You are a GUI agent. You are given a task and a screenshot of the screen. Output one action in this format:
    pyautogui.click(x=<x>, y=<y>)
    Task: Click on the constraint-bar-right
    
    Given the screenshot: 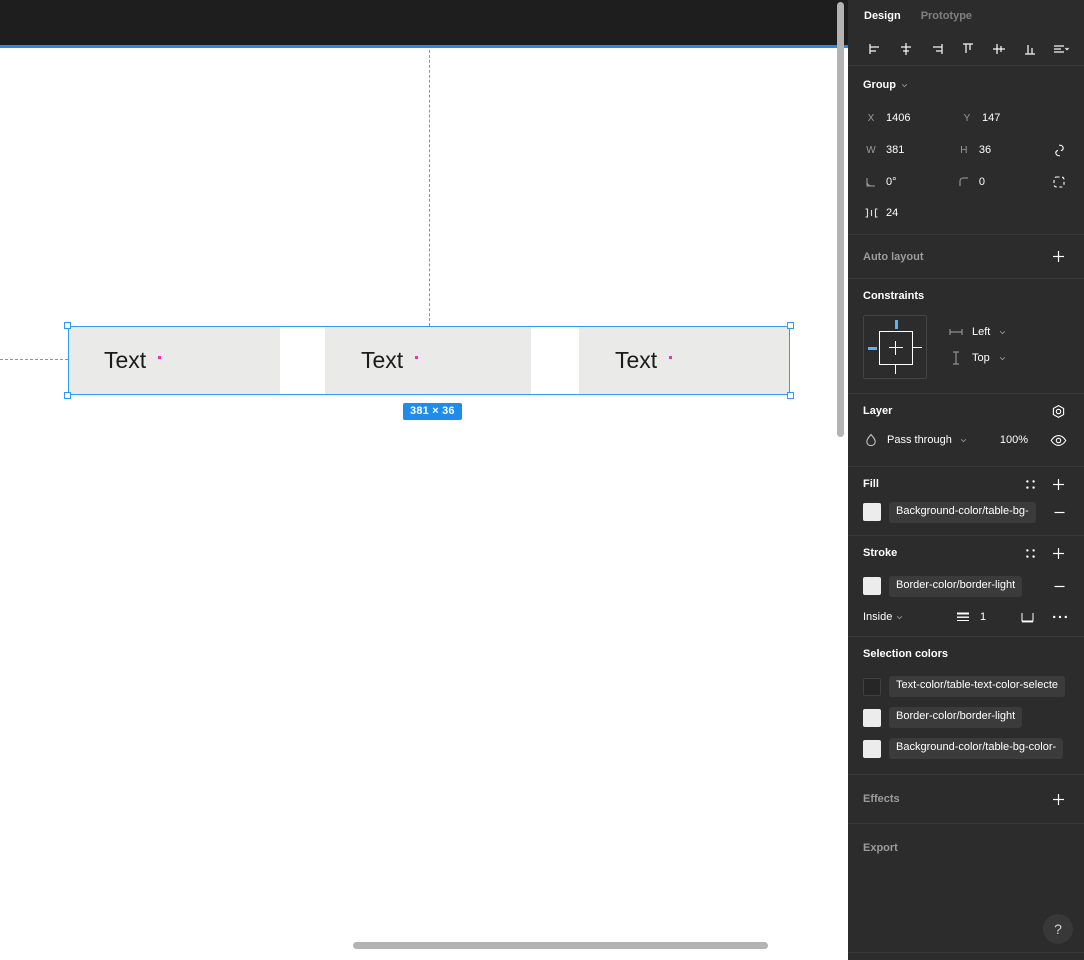 What is the action you would take?
    pyautogui.click(x=917, y=347)
    